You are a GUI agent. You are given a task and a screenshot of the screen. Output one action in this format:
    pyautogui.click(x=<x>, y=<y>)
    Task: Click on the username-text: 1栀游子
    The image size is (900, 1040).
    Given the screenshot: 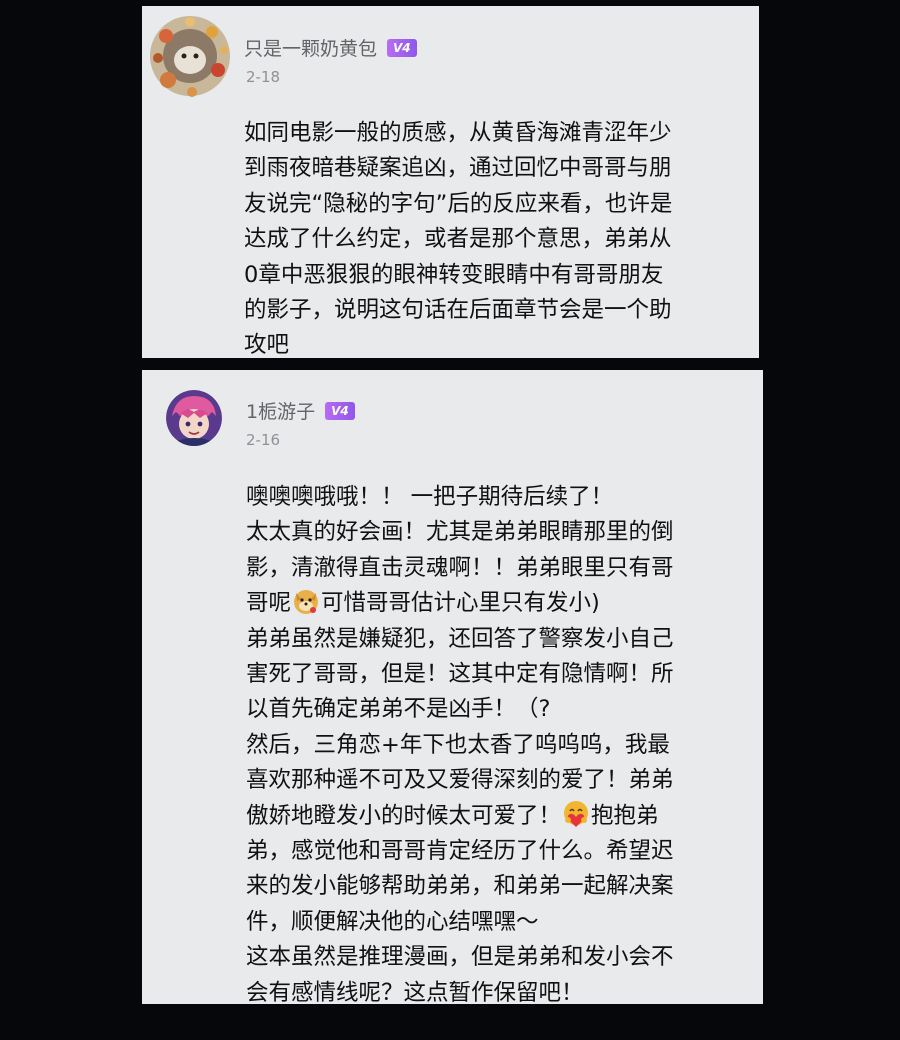 What is the action you would take?
    pyautogui.click(x=280, y=412)
    